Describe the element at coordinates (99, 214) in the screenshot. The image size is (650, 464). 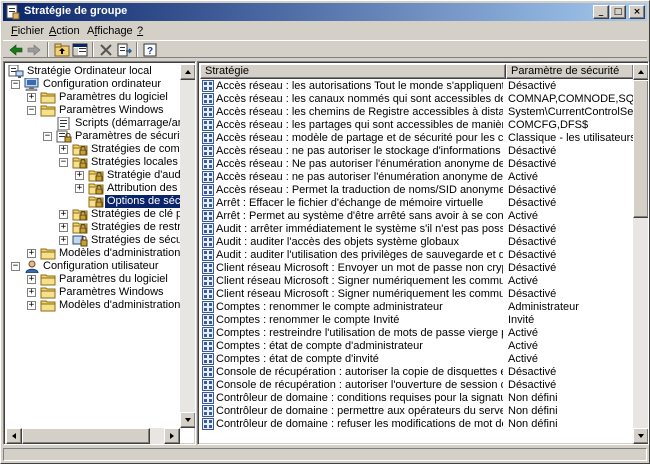
I see `tree-item: +Stratégies de clé publique` at that location.